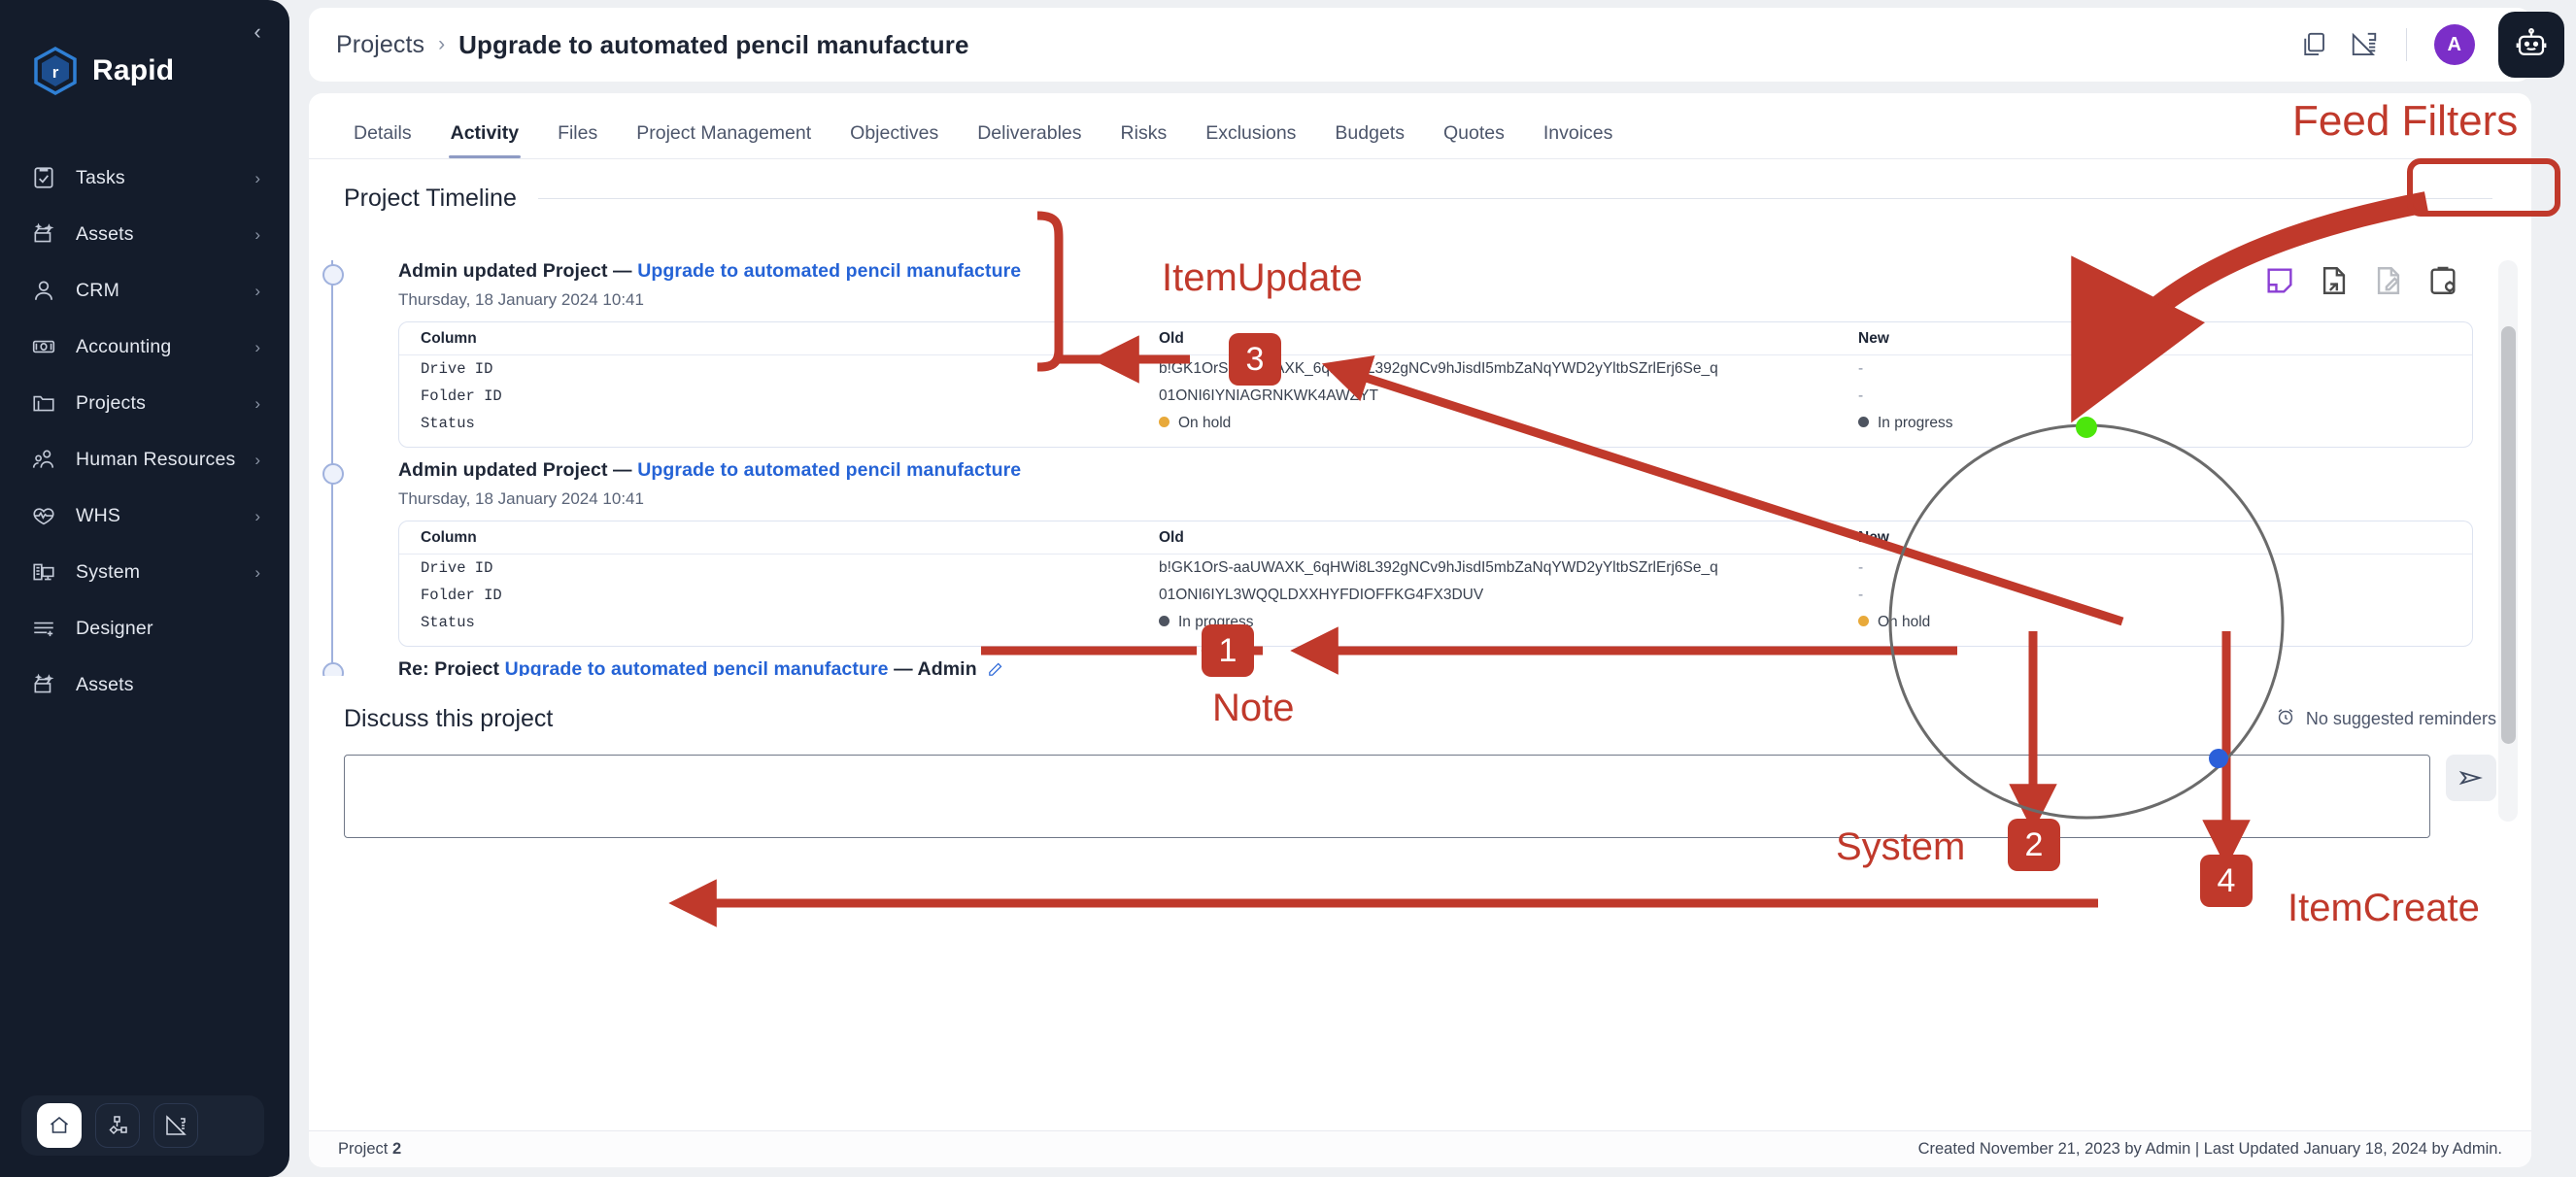 The width and height of the screenshot is (2576, 1177). Describe the element at coordinates (2086, 427) in the screenshot. I see `annotation-circle-handle-top` at that location.